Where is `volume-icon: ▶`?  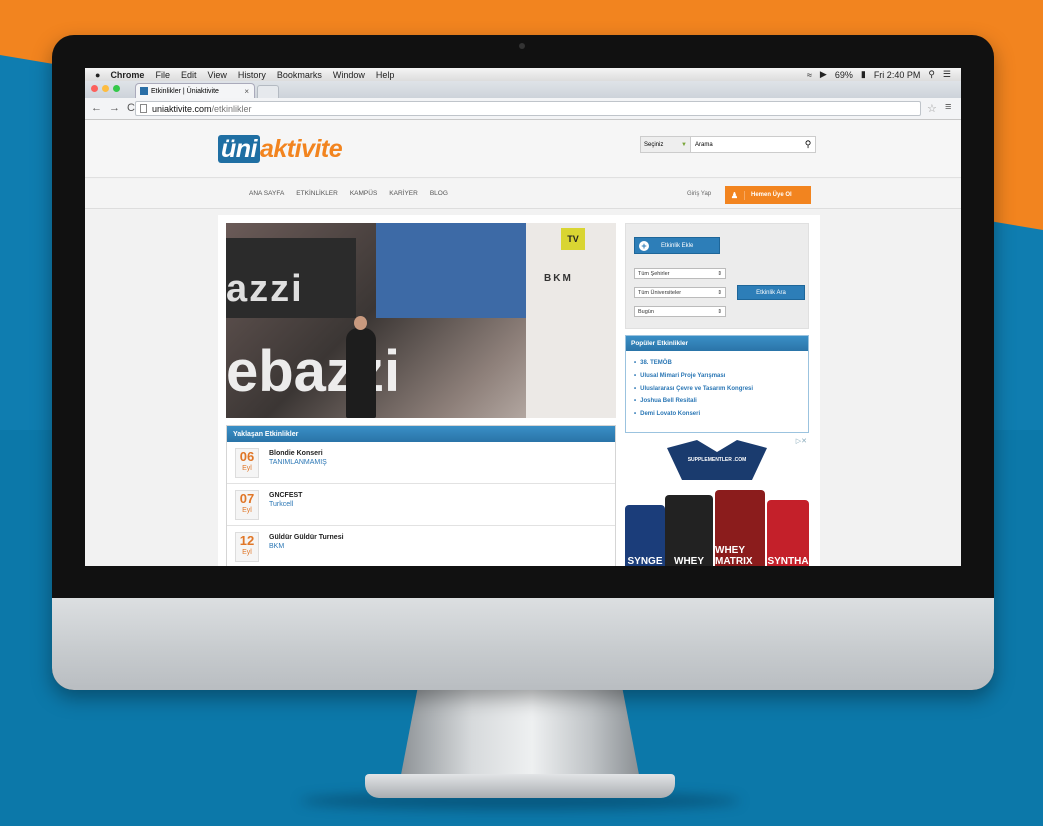 volume-icon: ▶ is located at coordinates (823, 74).